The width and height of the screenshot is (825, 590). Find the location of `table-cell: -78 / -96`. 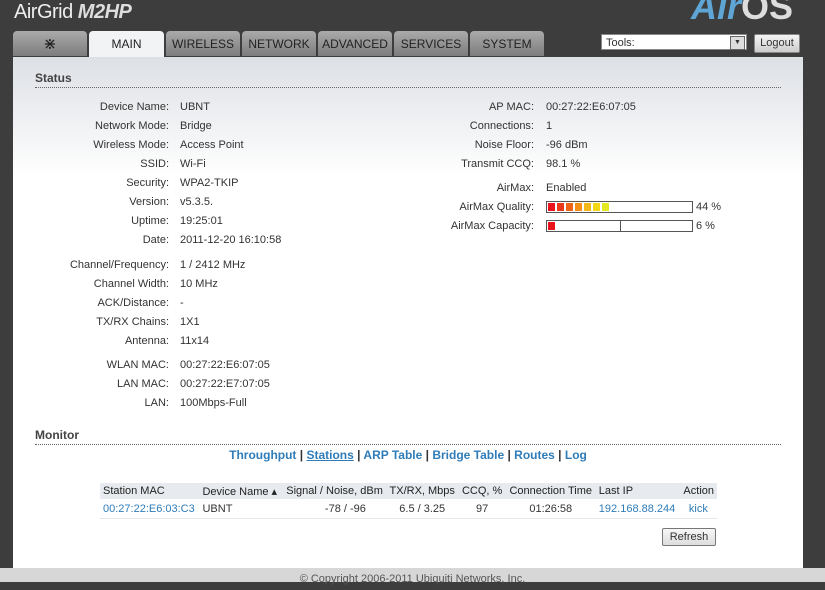

table-cell: -78 / -96 is located at coordinates (333, 509).